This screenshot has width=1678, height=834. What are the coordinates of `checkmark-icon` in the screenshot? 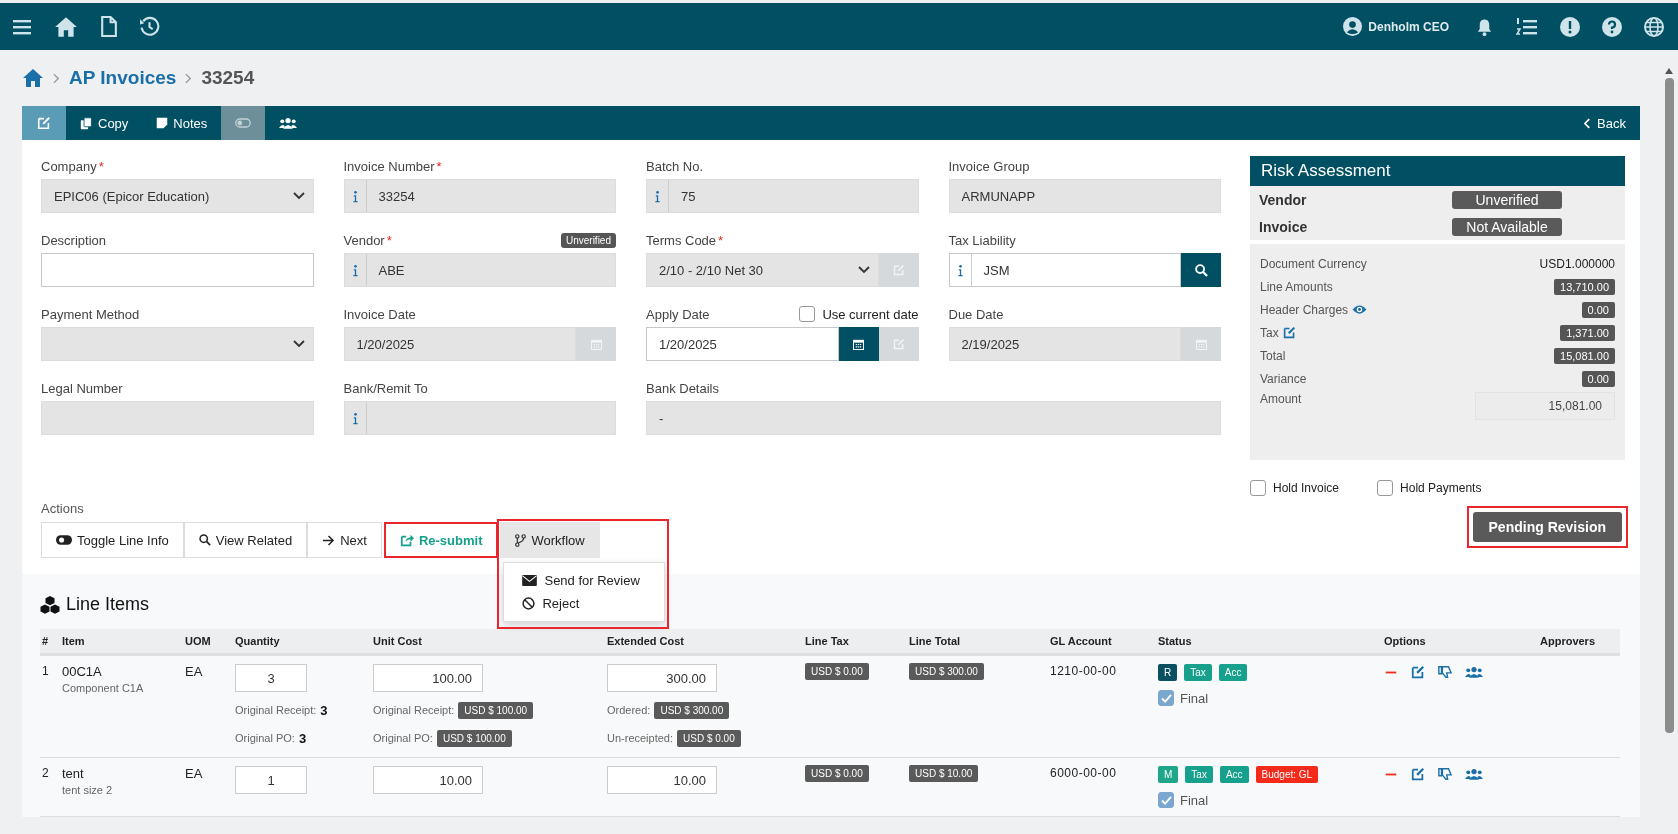 It's located at (1166, 800).